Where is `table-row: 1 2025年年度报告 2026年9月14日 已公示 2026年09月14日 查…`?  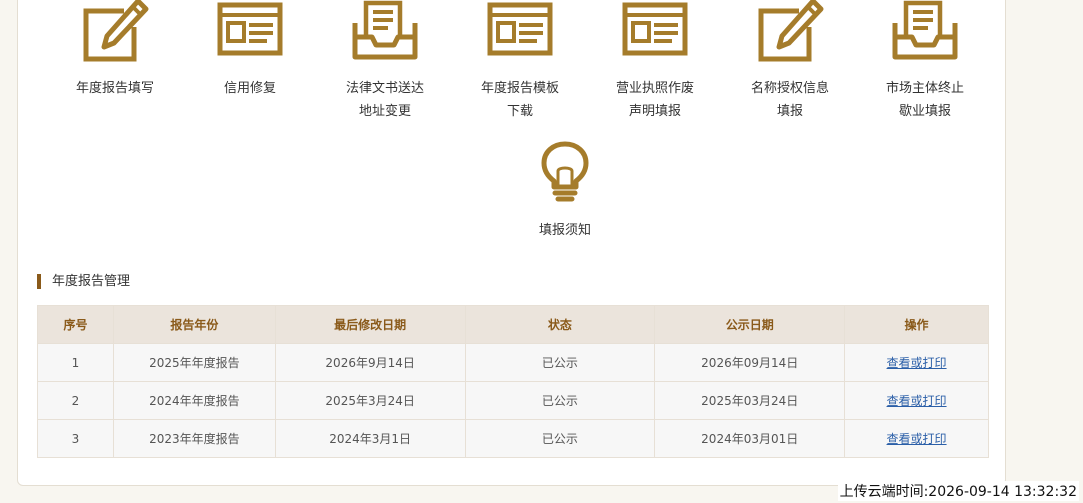 table-row: 1 2025年年度报告 2026年9月14日 已公示 2026年09月14日 查… is located at coordinates (513, 362).